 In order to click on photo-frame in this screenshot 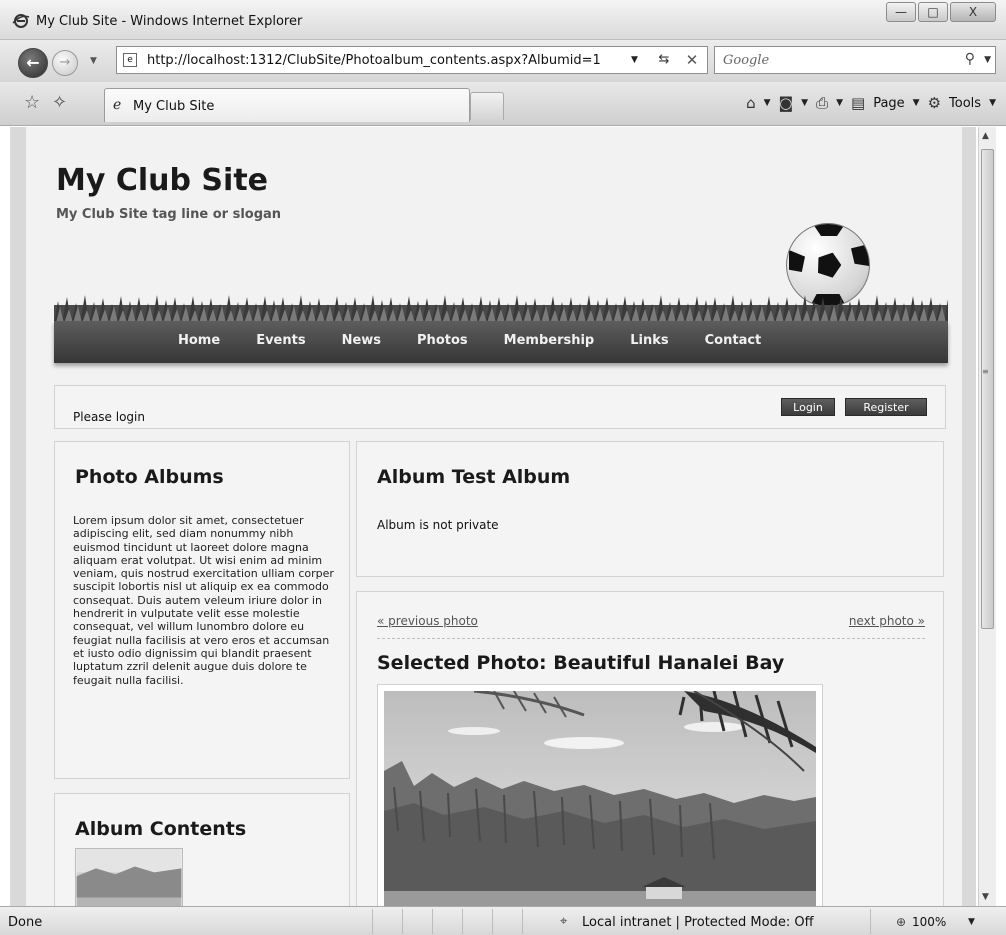, I will do `click(600, 795)`.